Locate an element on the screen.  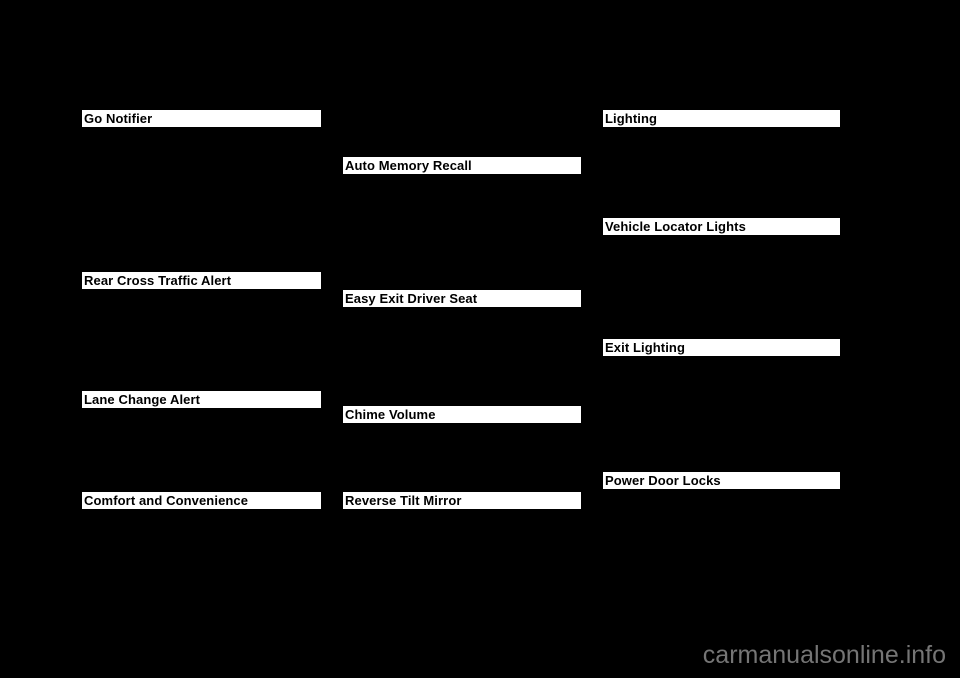
section-heading-power-door-locks: Power Door Locks is located at coordinates (721, 480).